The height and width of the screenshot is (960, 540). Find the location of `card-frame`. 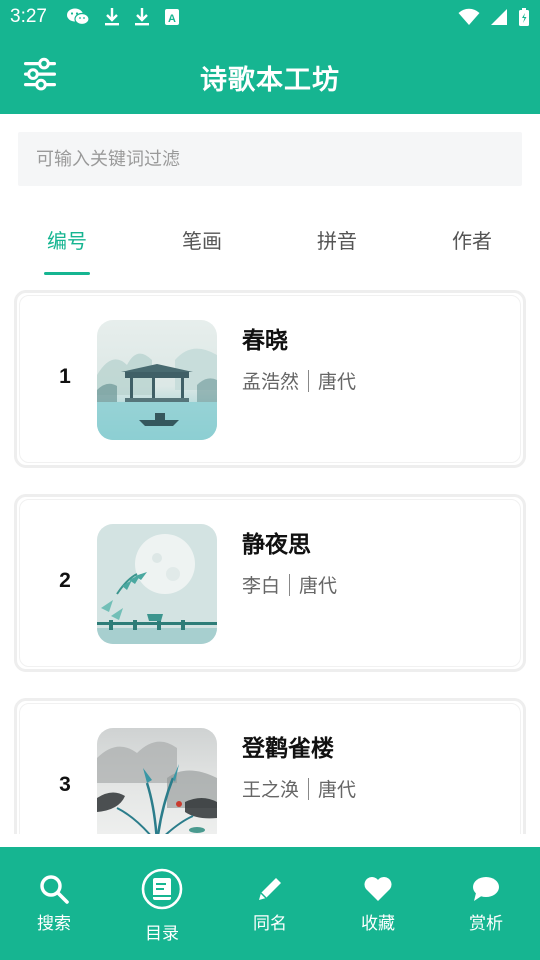

card-frame is located at coordinates (270, 768).